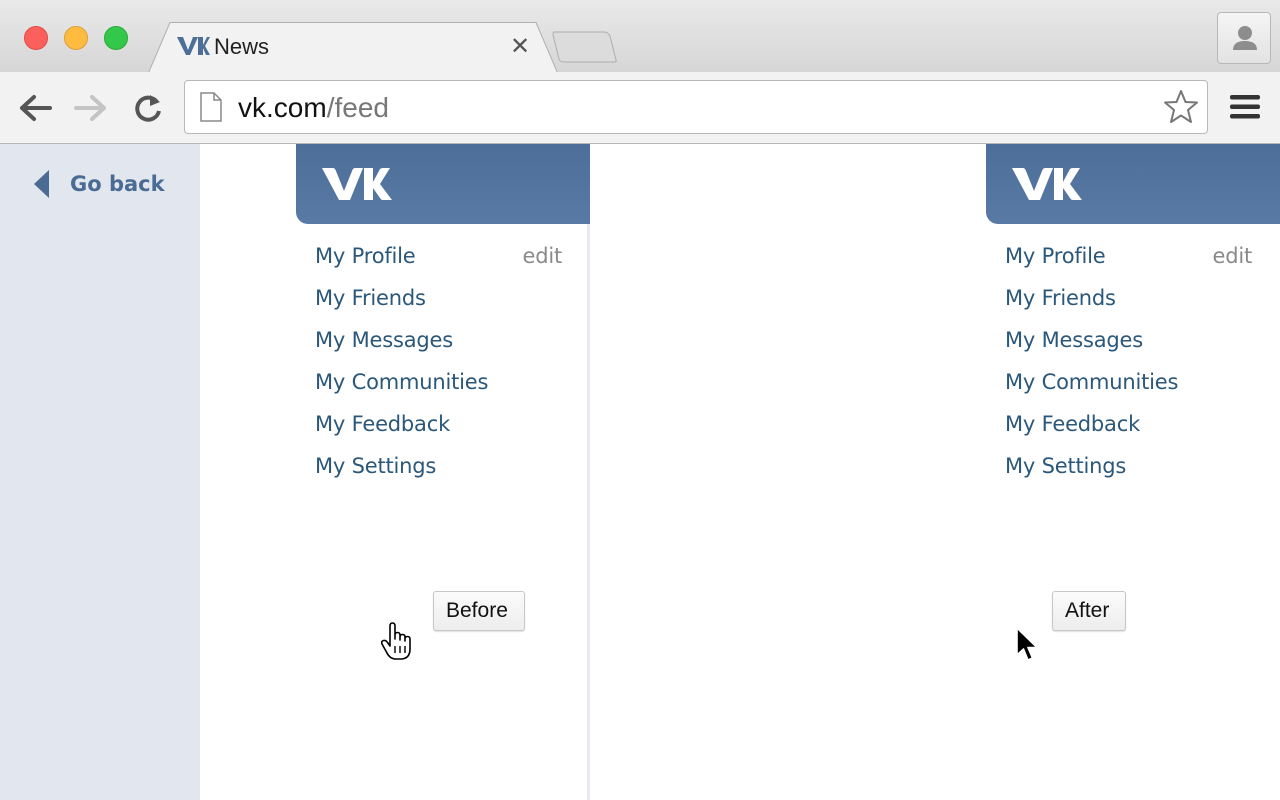  I want to click on close-window-button, so click(36, 38).